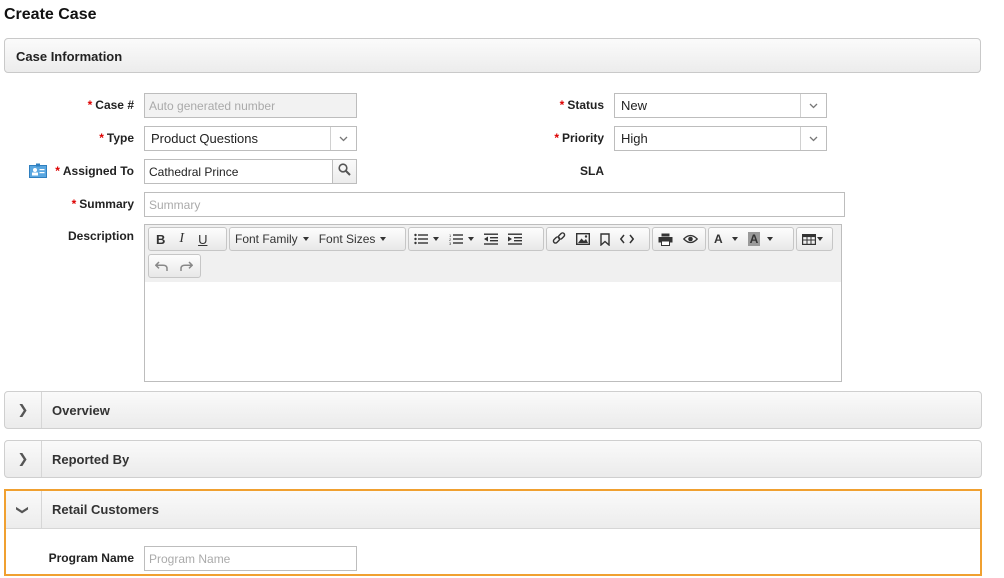 The height and width of the screenshot is (578, 1004). Describe the element at coordinates (493, 254) in the screenshot. I see `editor-toolbar: B I U Font Family Font Sizes 123 A A` at that location.